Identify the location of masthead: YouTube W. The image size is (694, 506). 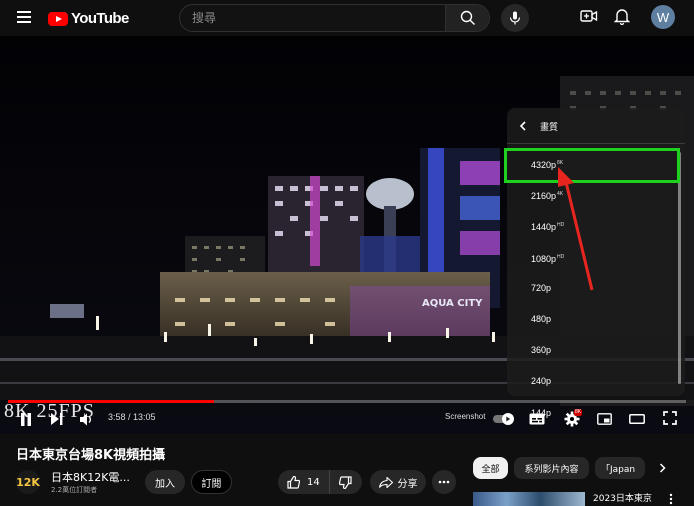
(347, 18).